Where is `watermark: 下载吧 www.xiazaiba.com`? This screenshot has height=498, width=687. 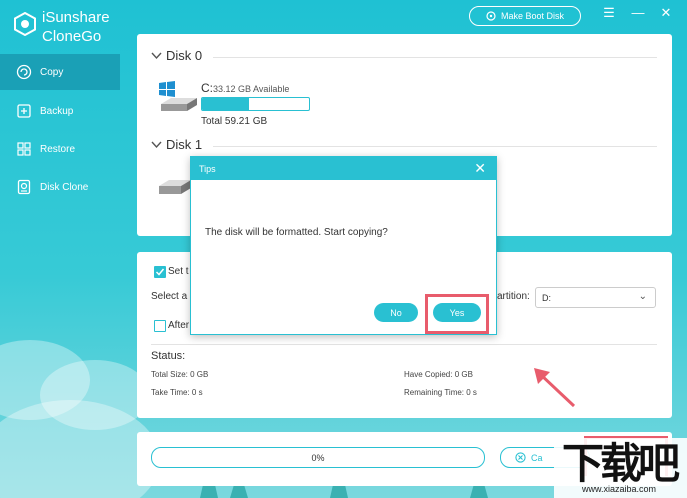 watermark: 下载吧 www.xiazaiba.com is located at coordinates (620, 468).